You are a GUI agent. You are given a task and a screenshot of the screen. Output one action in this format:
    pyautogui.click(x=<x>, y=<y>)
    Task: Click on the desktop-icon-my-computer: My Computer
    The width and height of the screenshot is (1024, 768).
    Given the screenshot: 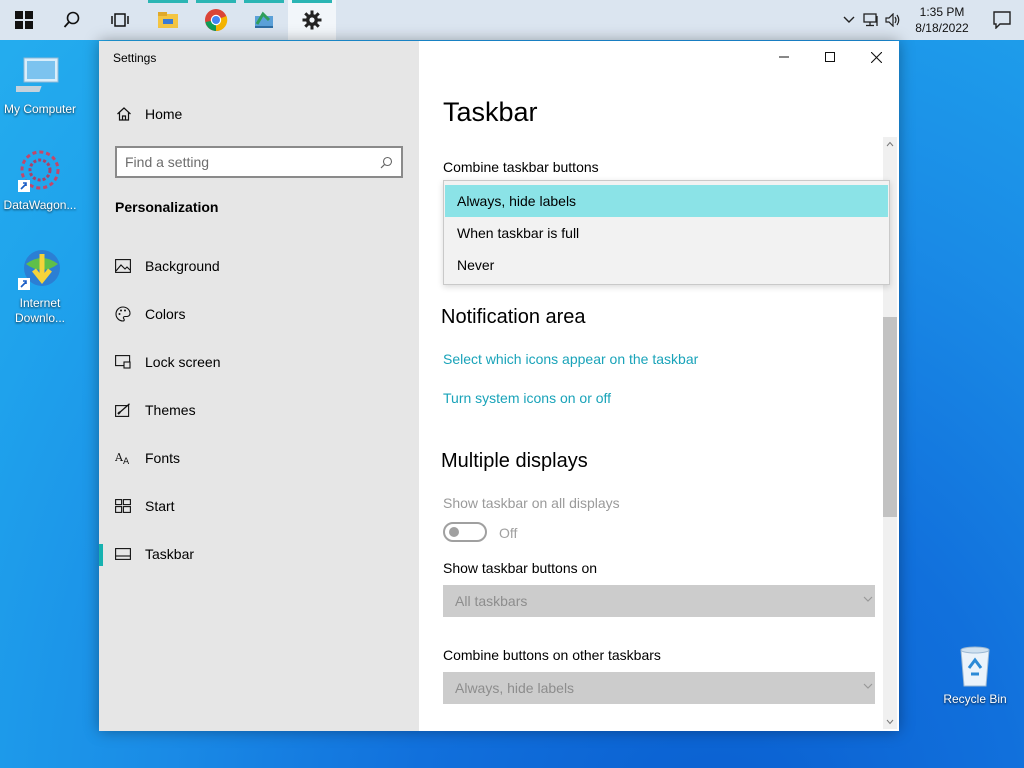 What is the action you would take?
    pyautogui.click(x=40, y=84)
    